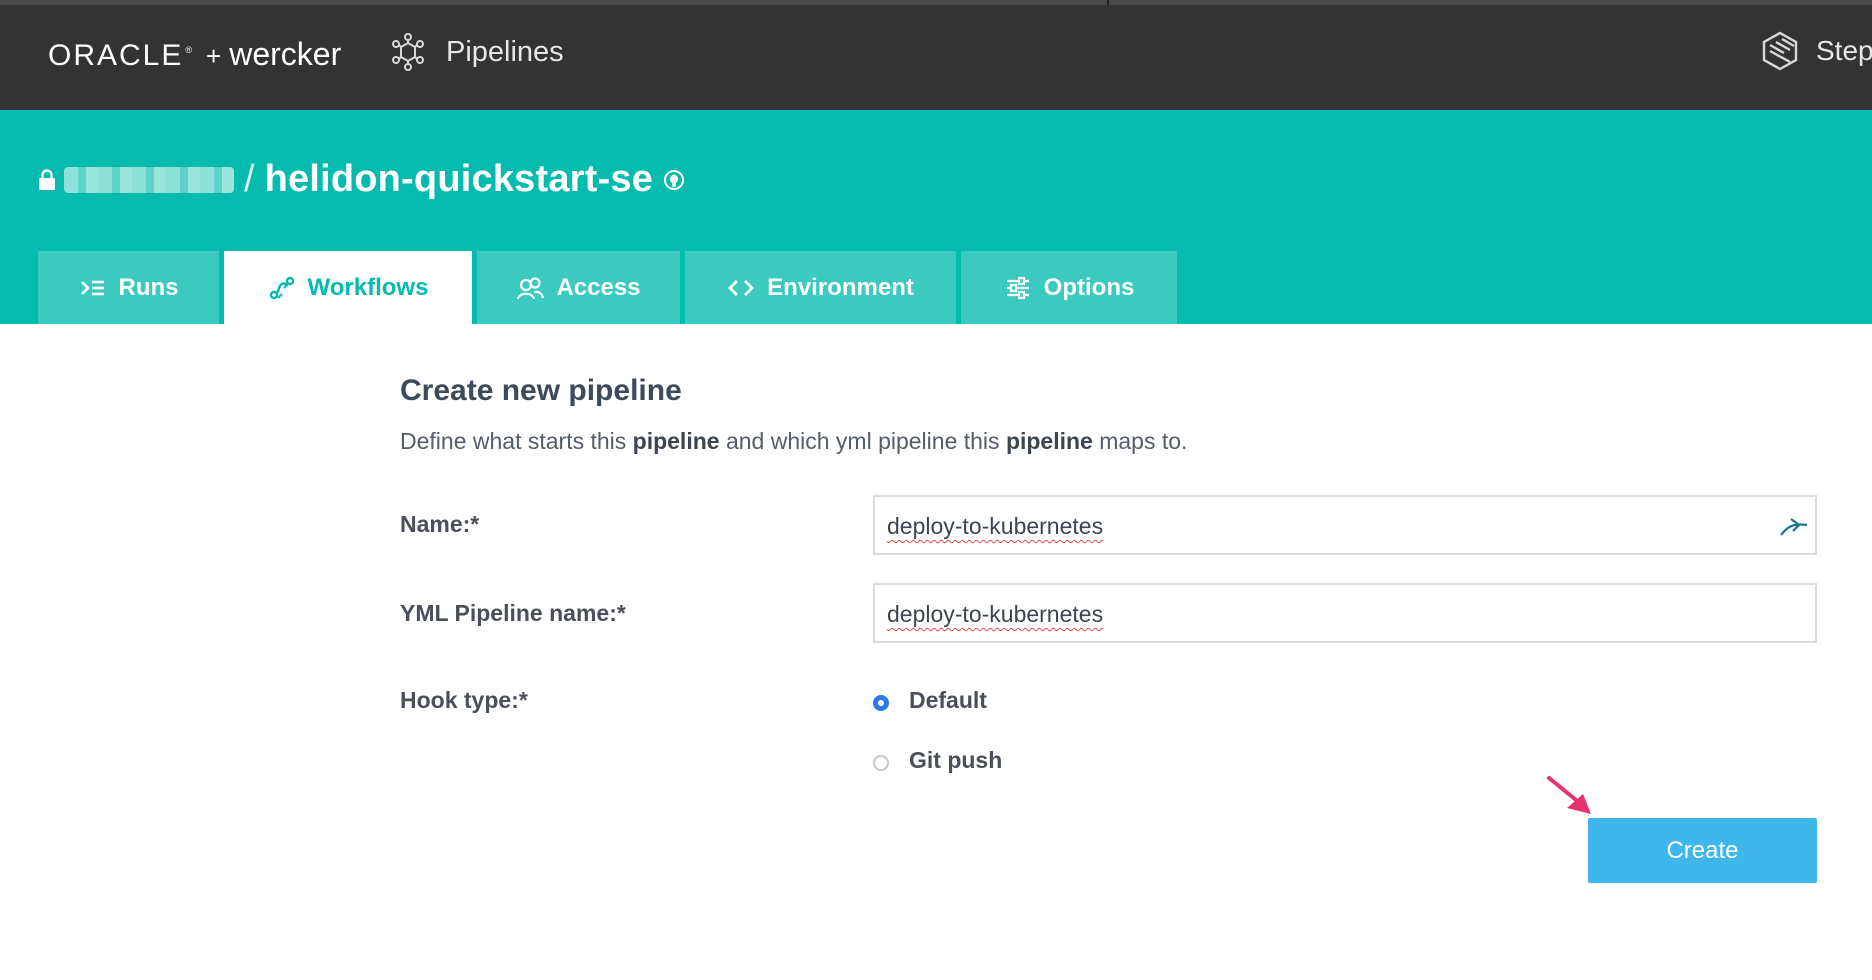 Image resolution: width=1872 pixels, height=980 pixels. Describe the element at coordinates (1049, 441) in the screenshot. I see `desc-bold-2: pipeline` at that location.